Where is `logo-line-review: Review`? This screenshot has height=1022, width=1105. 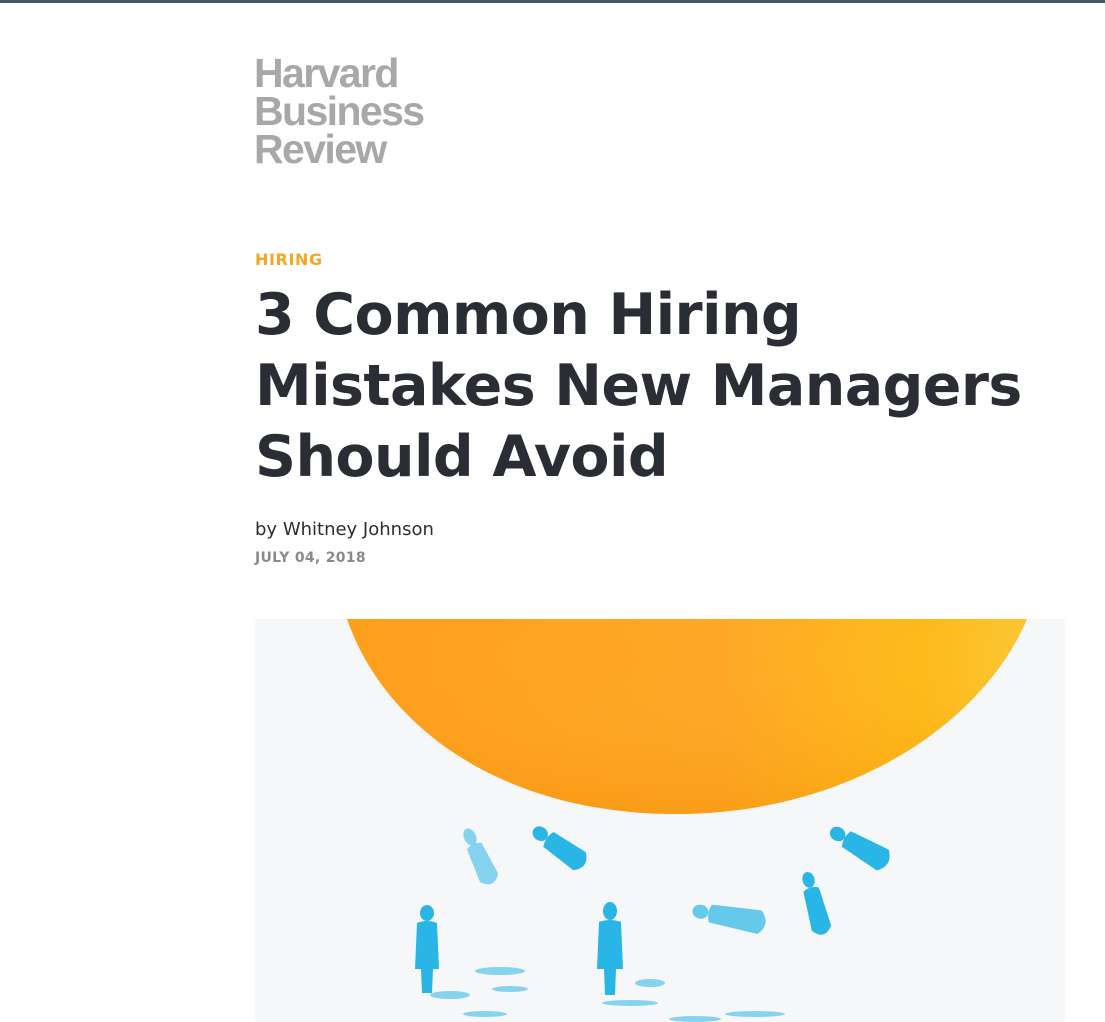 logo-line-review: Review is located at coordinates (320, 149).